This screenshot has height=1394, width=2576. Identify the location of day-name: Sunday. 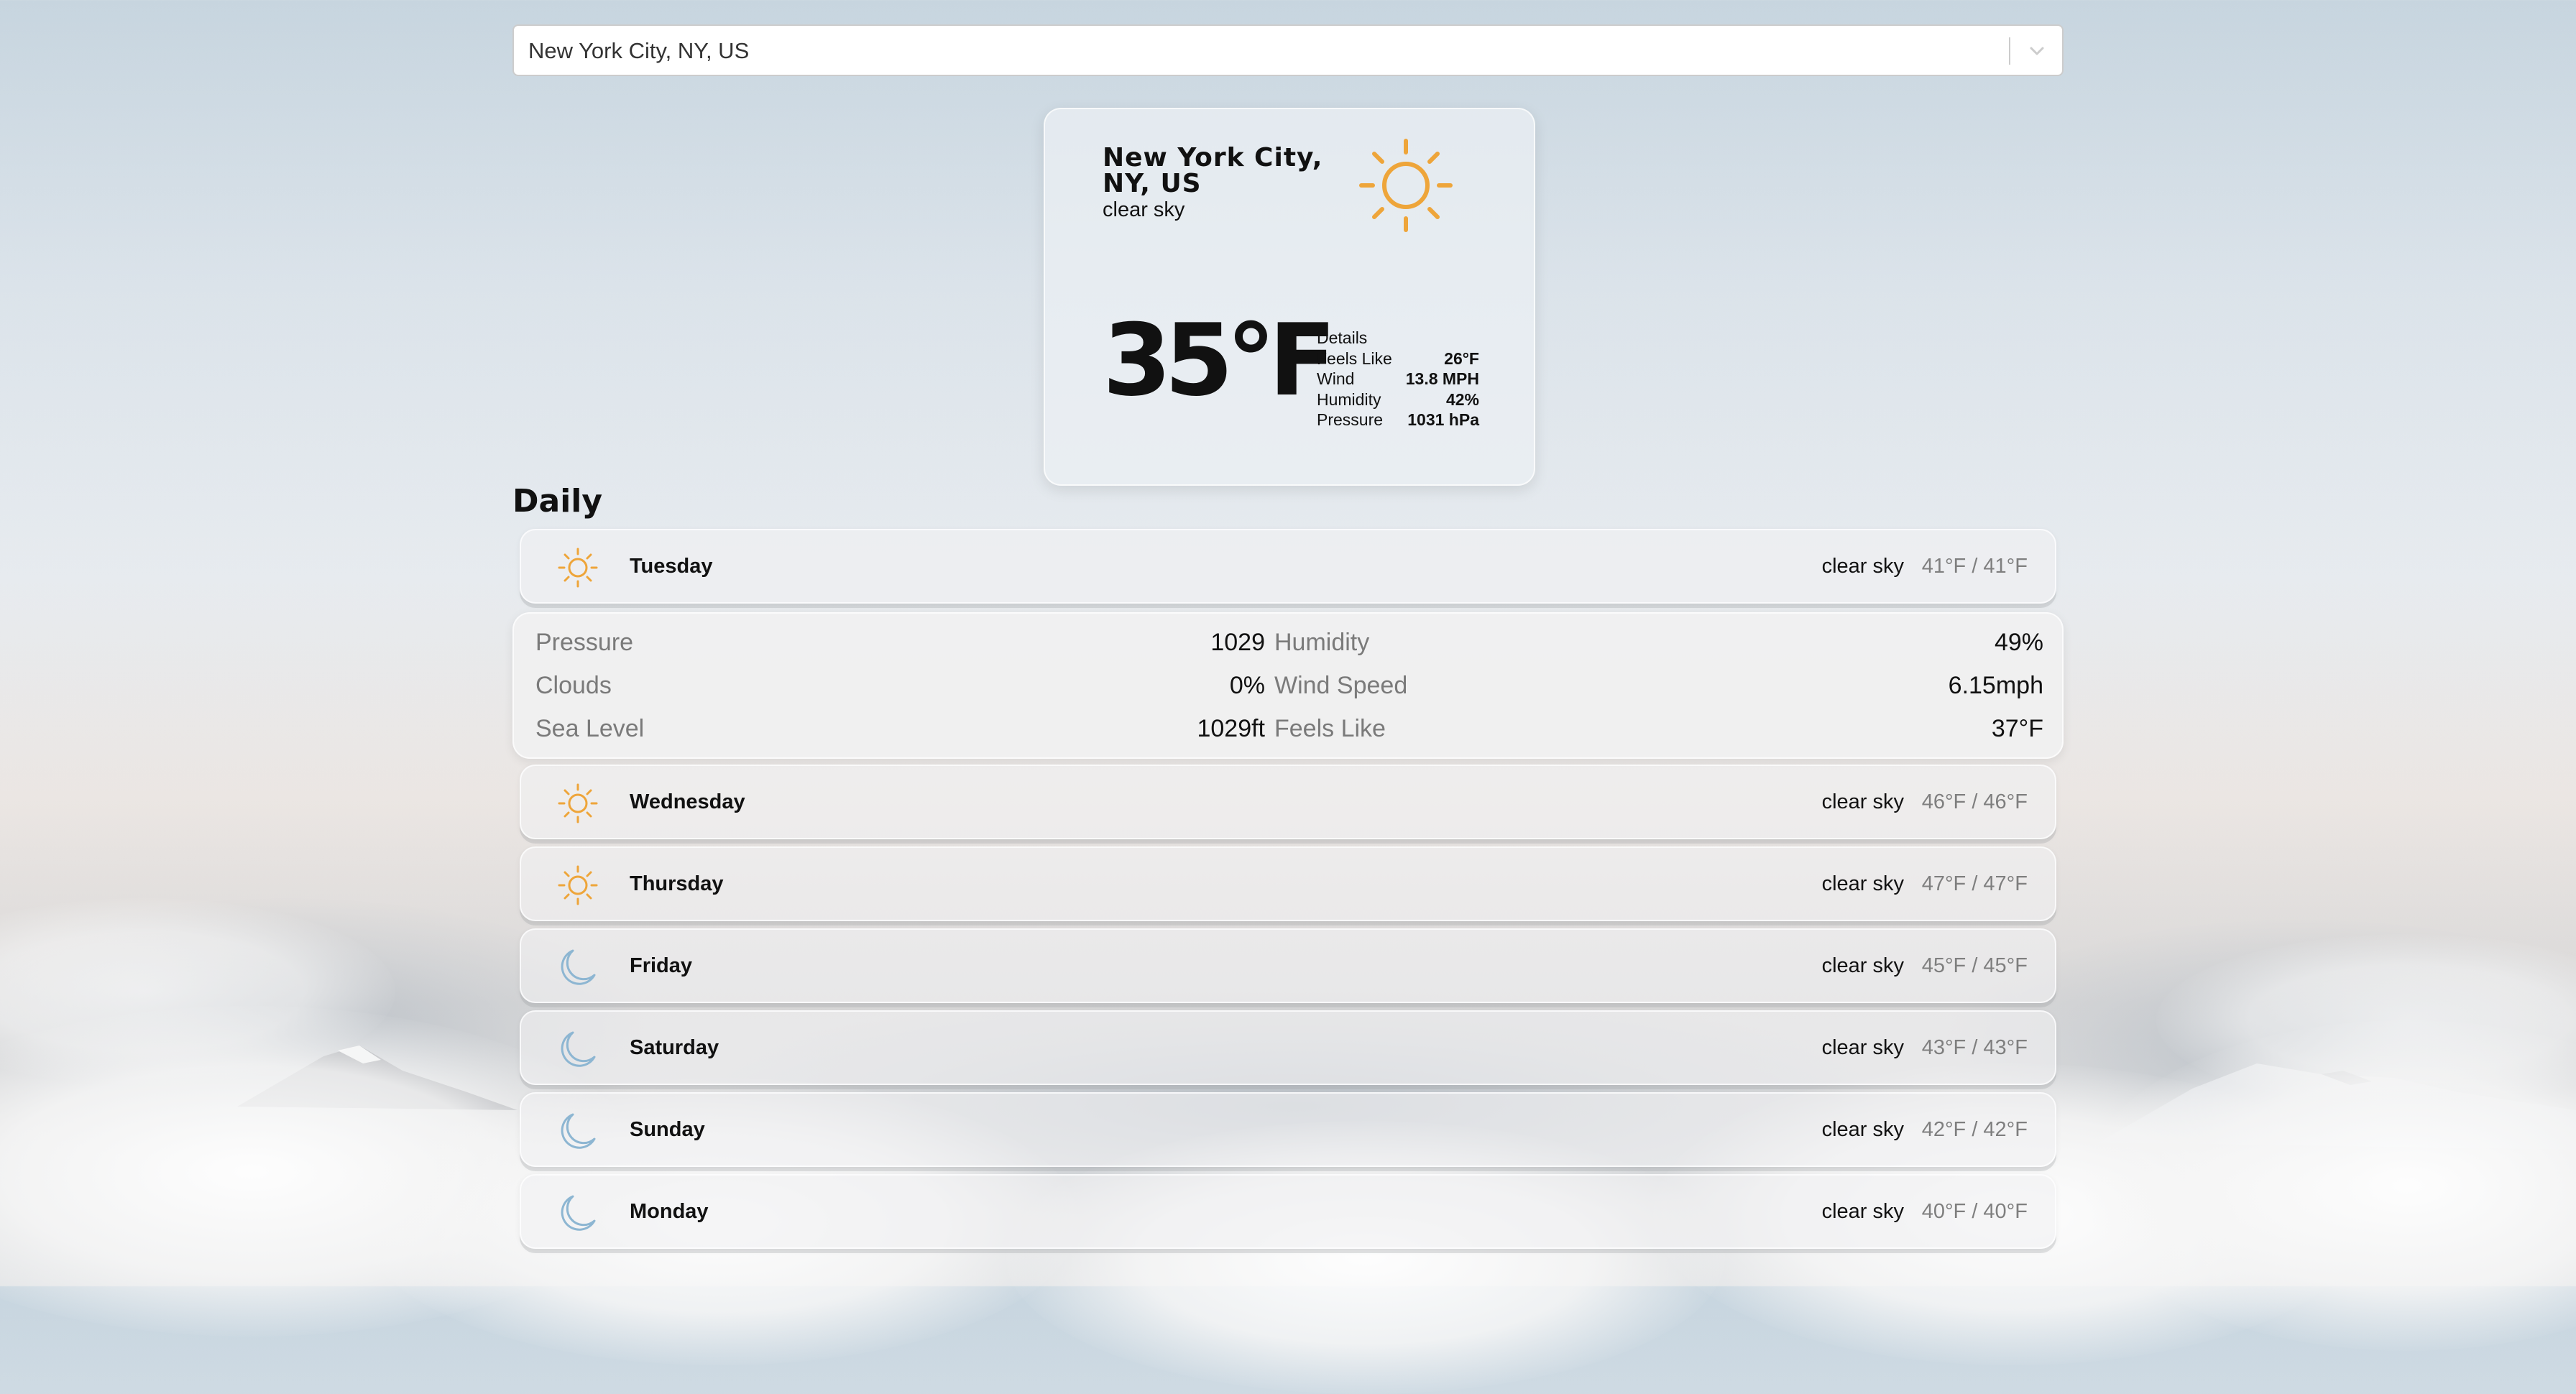
(667, 1129).